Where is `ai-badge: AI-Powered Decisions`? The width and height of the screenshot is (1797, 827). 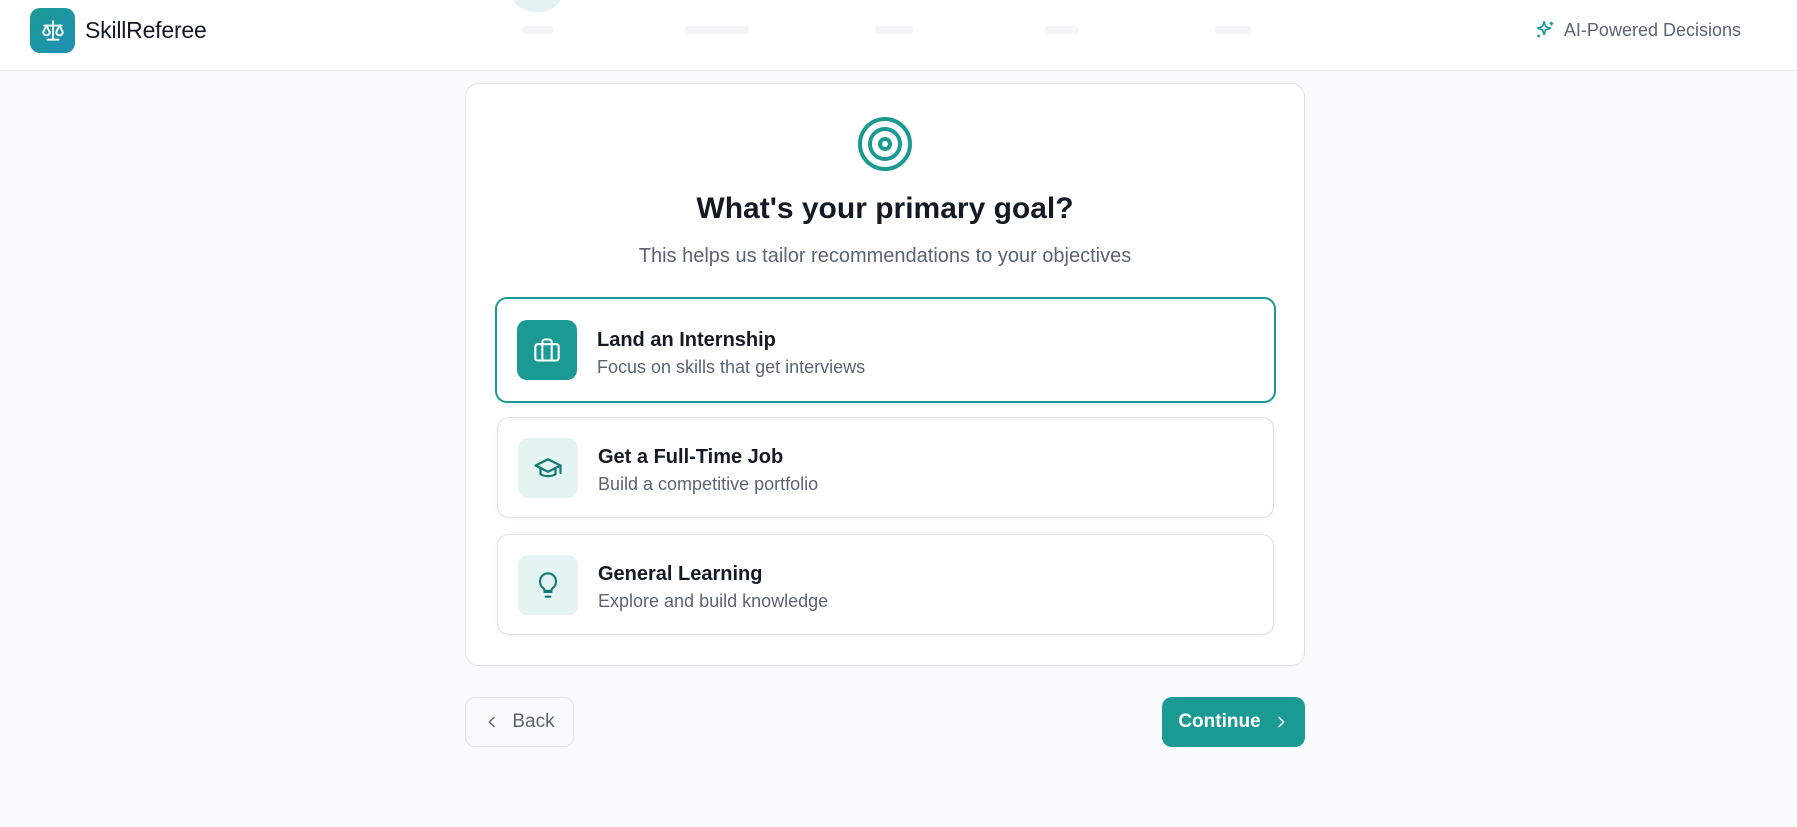
ai-badge: AI-Powered Decisions is located at coordinates (1637, 30).